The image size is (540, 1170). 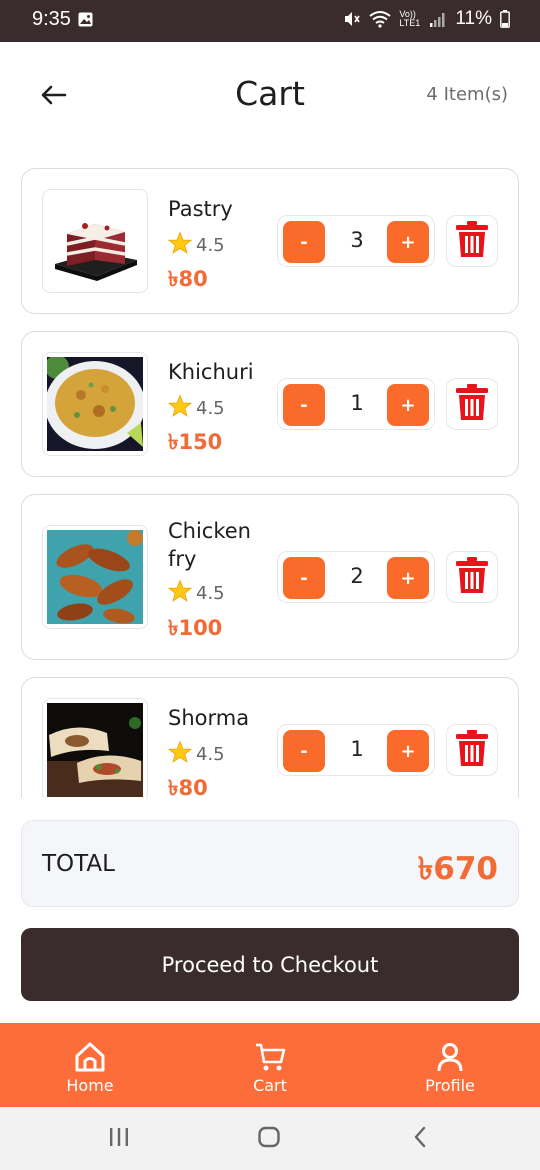 I want to click on system-nav-bar, so click(x=270, y=1138).